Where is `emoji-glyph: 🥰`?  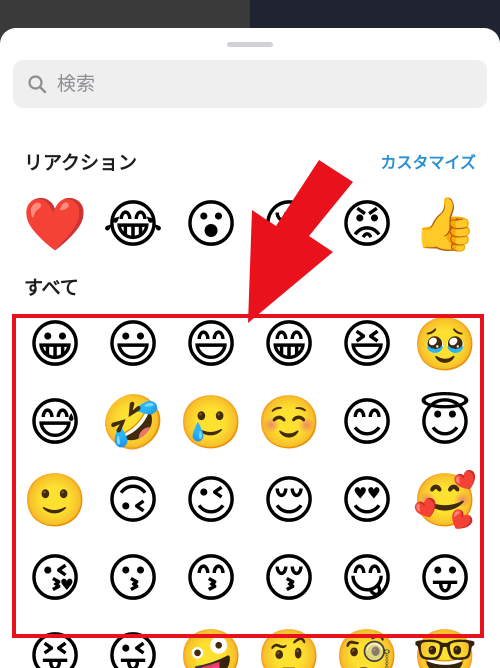 emoji-glyph: 🥰 is located at coordinates (445, 501).